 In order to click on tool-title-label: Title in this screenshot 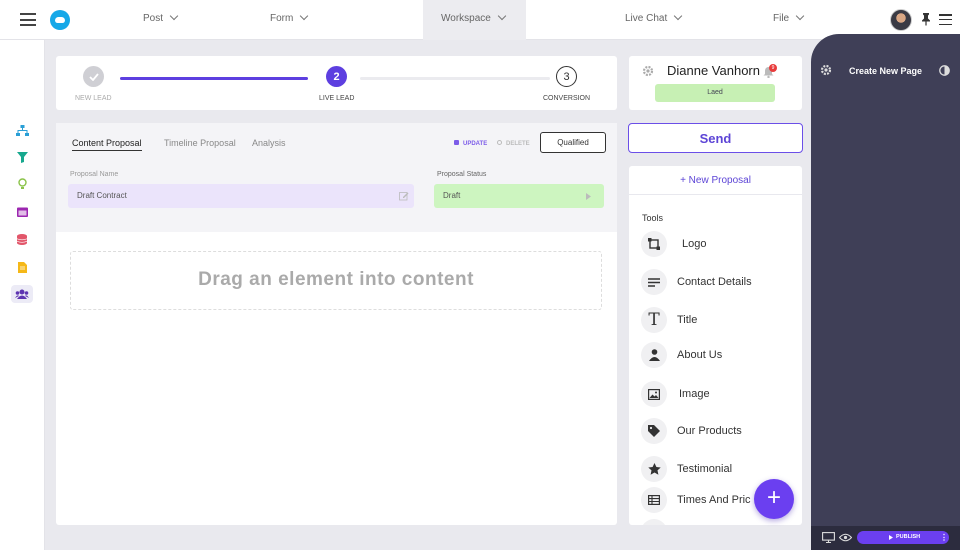, I will do `click(687, 320)`.